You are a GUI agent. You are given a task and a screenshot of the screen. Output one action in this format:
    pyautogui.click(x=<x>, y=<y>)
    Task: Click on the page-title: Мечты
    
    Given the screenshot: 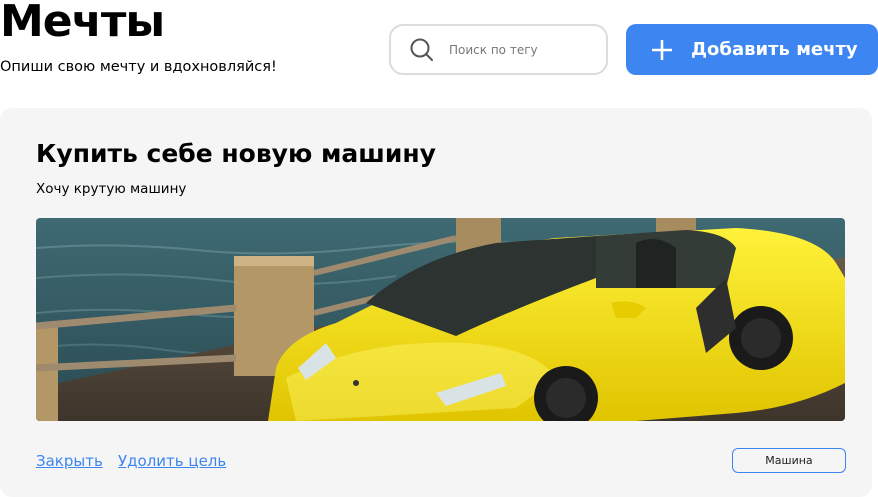 What is the action you would take?
    pyautogui.click(x=82, y=23)
    